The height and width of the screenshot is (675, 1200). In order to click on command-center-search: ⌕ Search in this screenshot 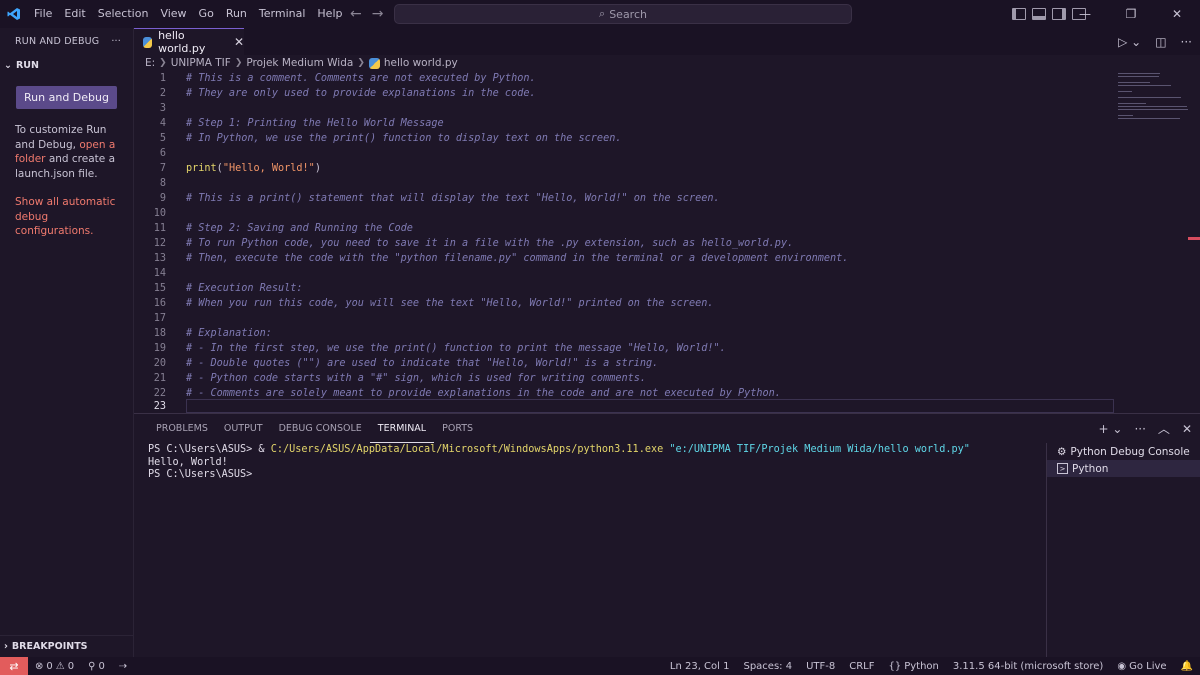, I will do `click(623, 14)`.